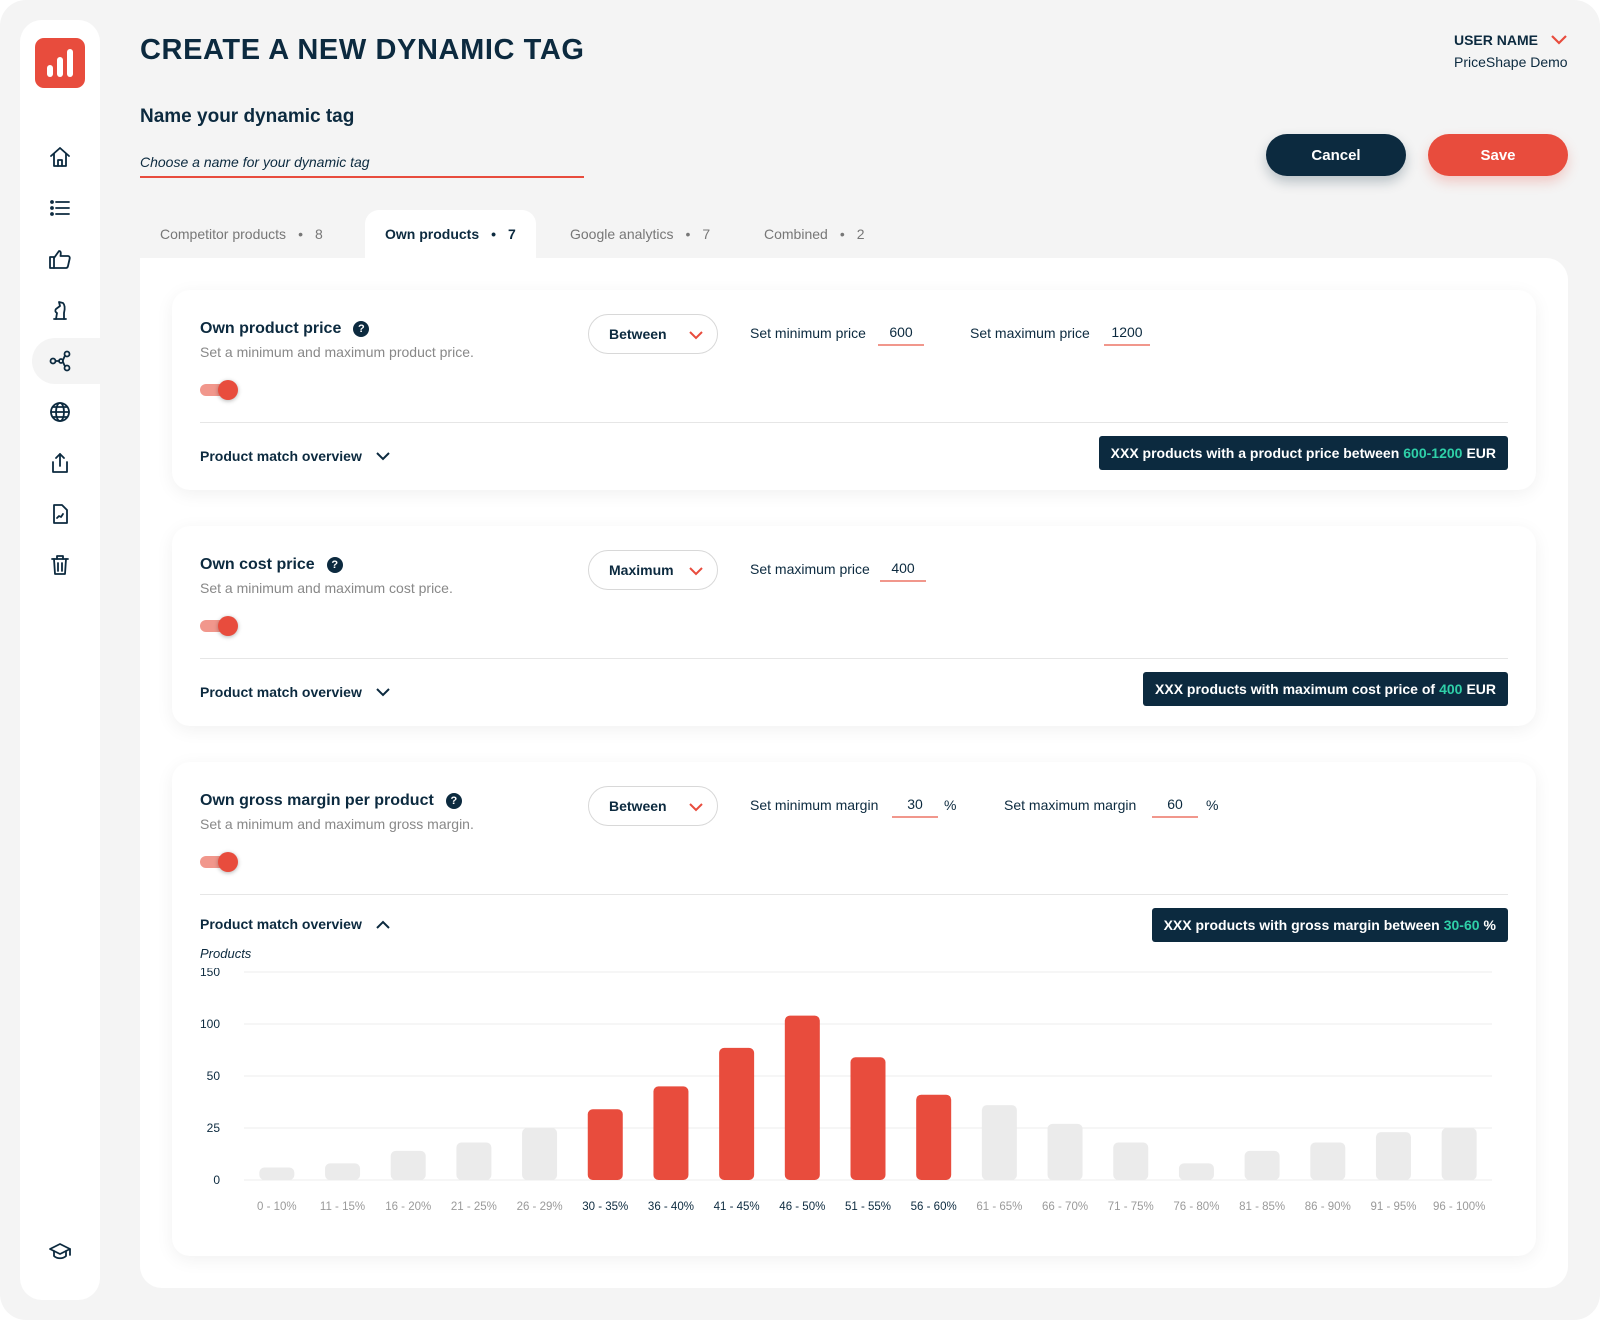 The image size is (1600, 1320). I want to click on card-description: Set a minimum and maximum gross margin., so click(337, 824).